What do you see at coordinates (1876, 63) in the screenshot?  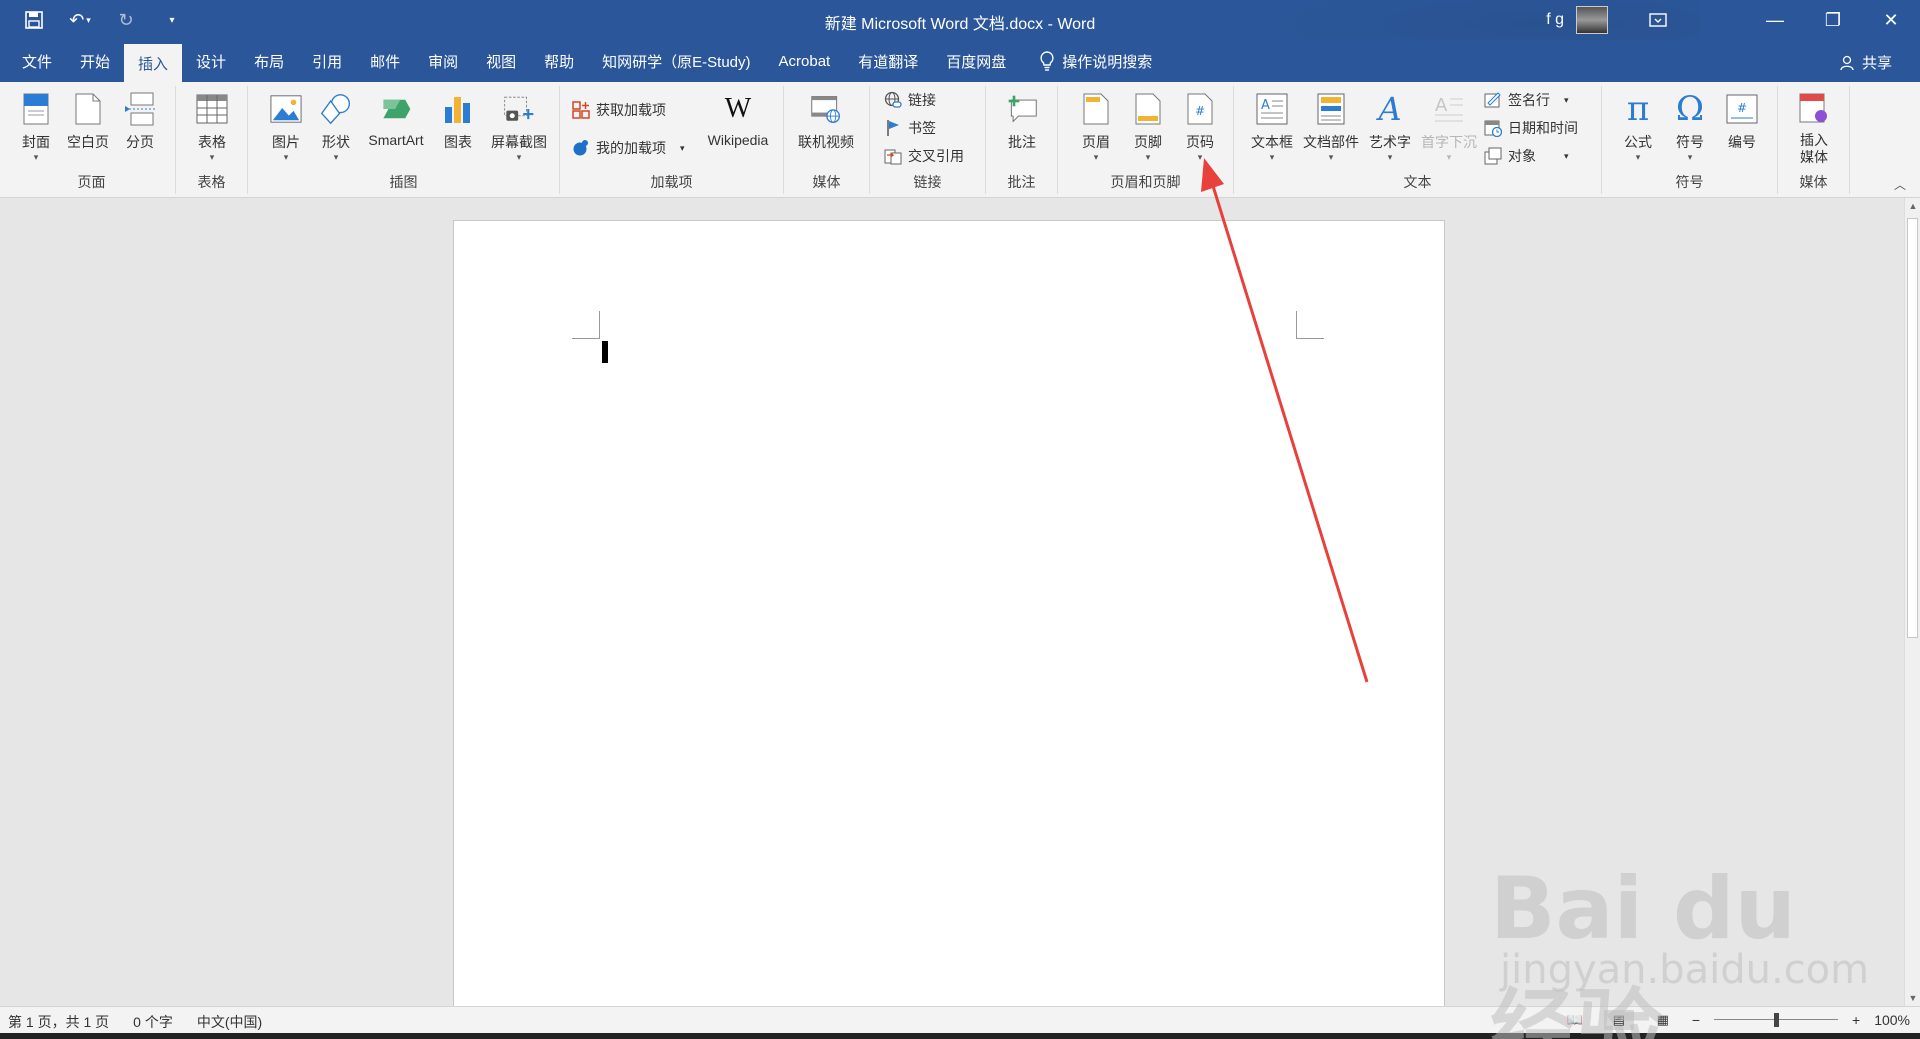 I see `share-label: 共享` at bounding box center [1876, 63].